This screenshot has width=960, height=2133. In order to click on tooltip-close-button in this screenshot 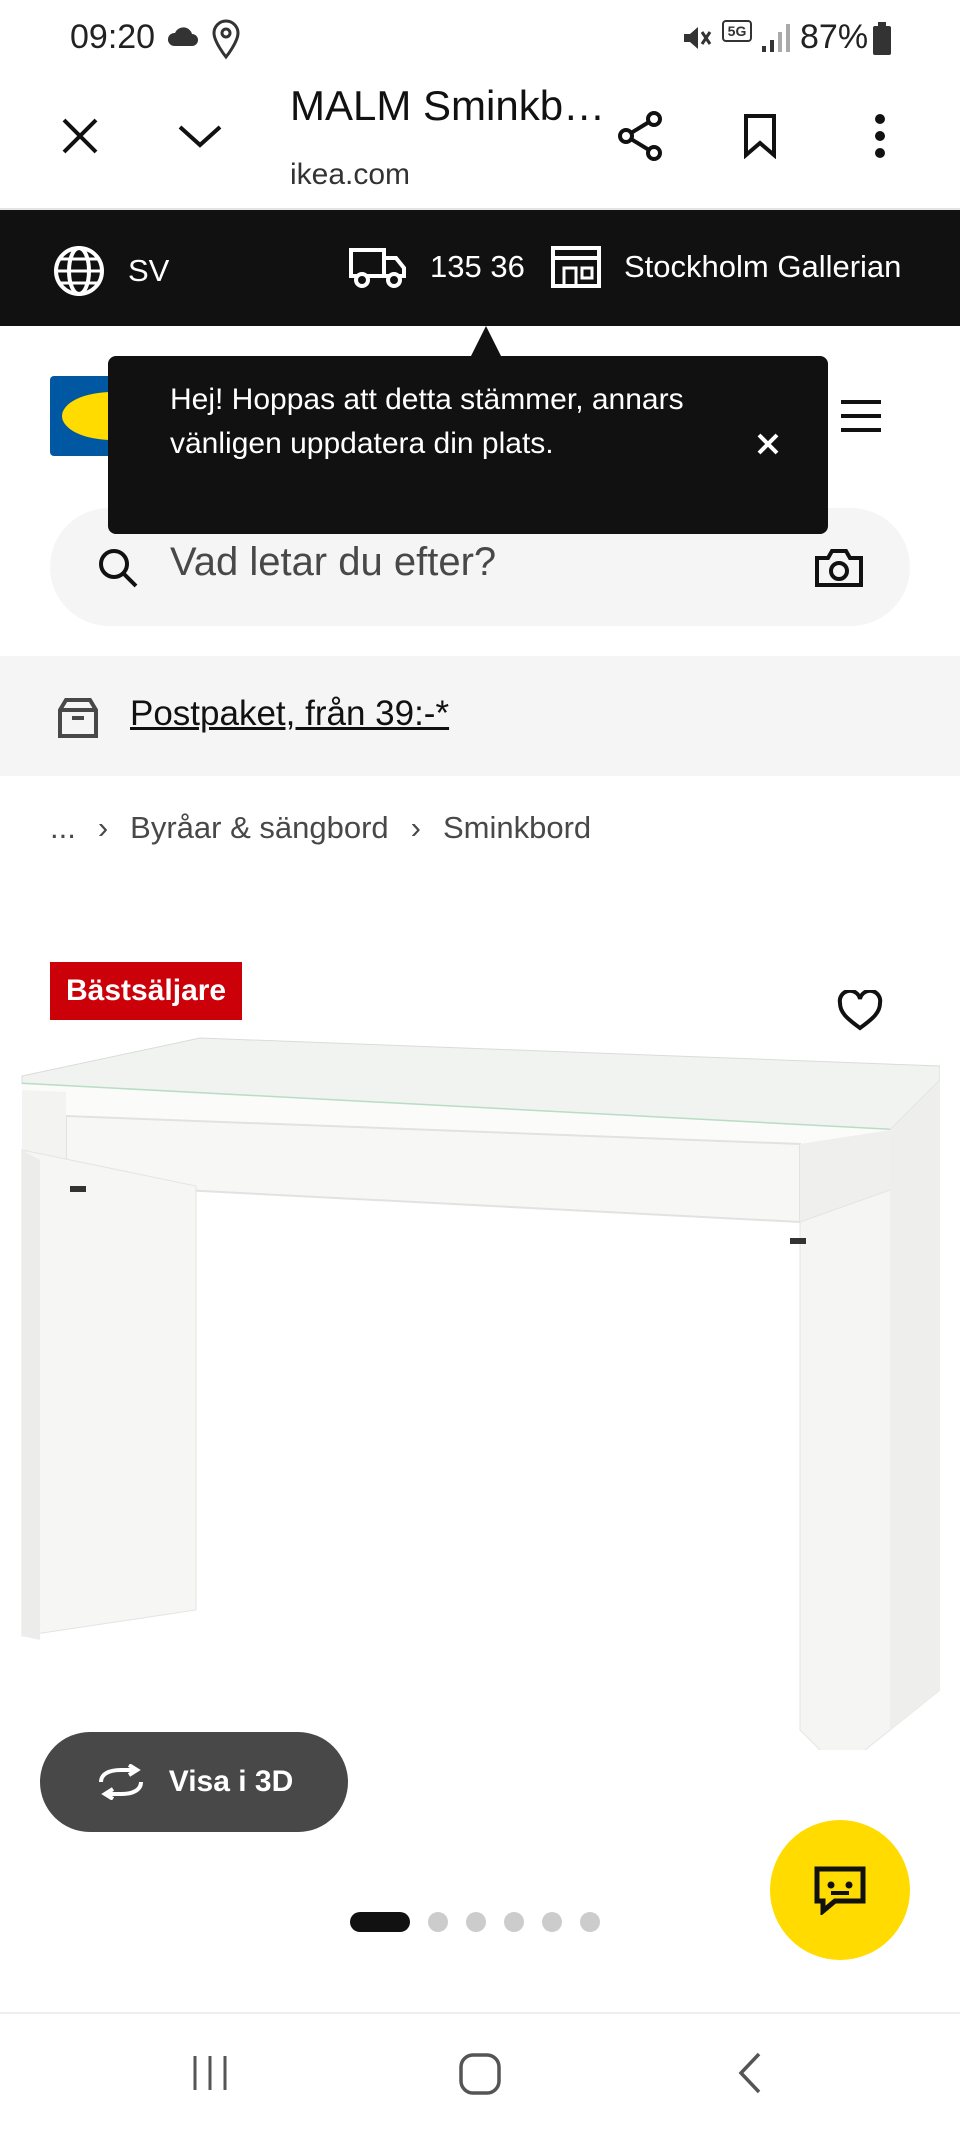, I will do `click(768, 444)`.